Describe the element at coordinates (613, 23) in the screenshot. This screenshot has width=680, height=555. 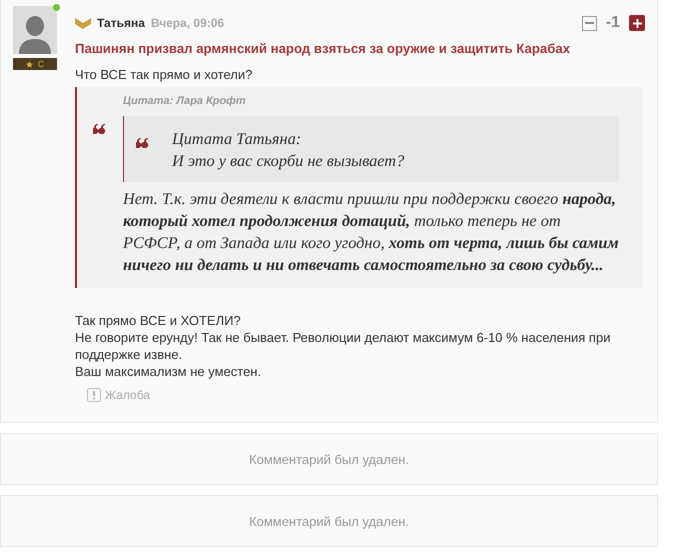
I see `score: -1` at that location.